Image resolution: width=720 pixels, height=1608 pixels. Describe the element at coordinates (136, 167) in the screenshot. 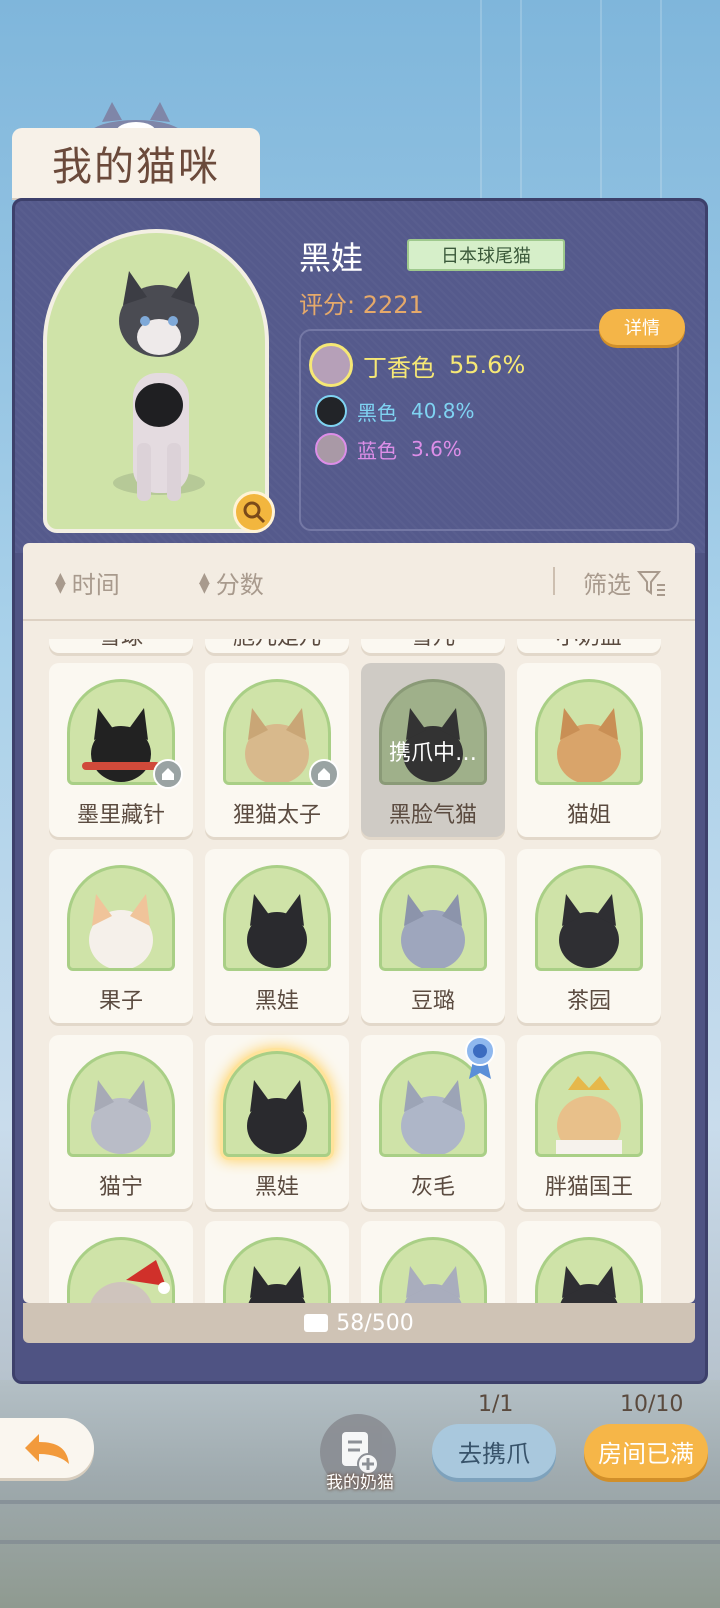

I see `screen-title: 我的猫咪` at that location.